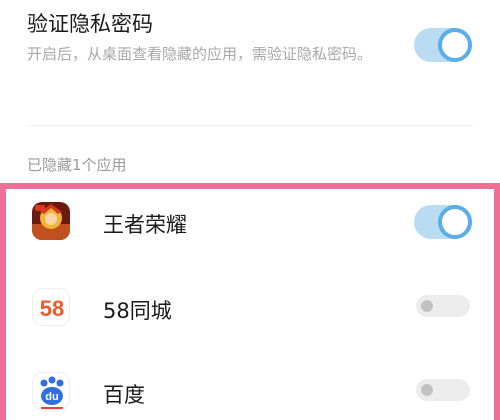  Describe the element at coordinates (200, 54) in the screenshot. I see `setting-description: 开启后，从桌面查看隐藏的应用，需验证隐私密码。` at that location.